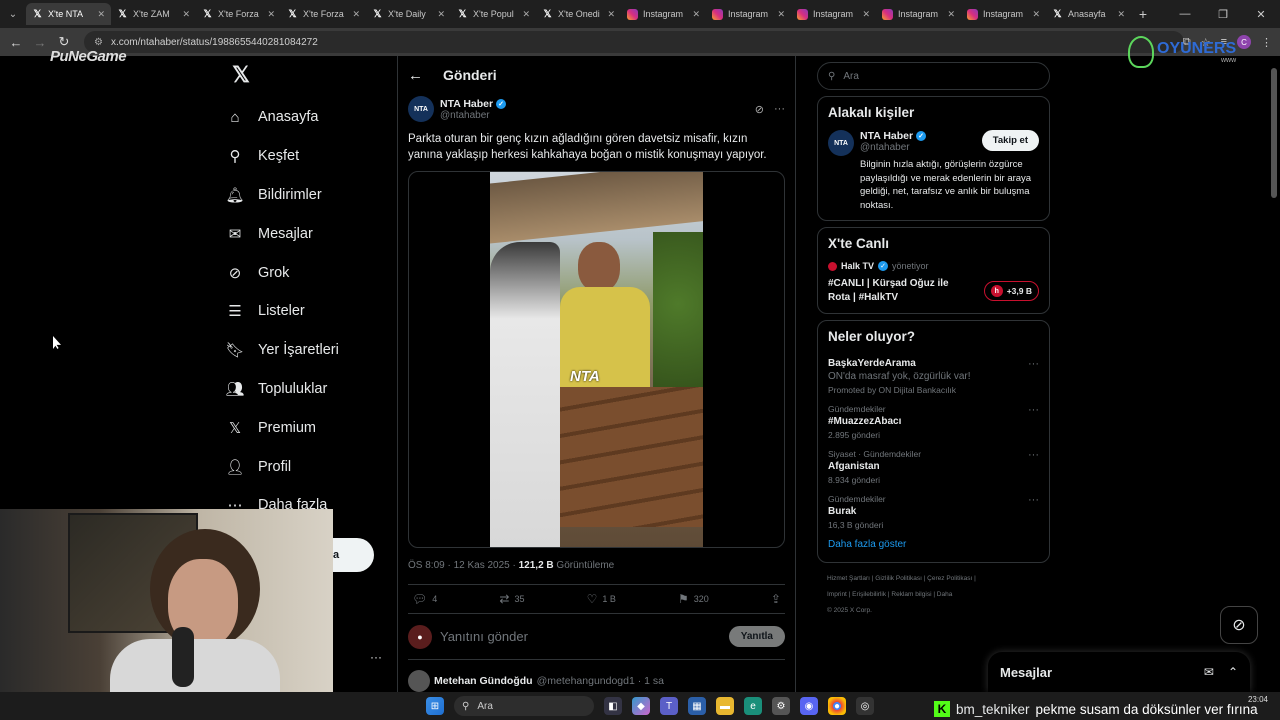 This screenshot has height=720, width=1280. I want to click on profile-avatar: C, so click(1244, 42).